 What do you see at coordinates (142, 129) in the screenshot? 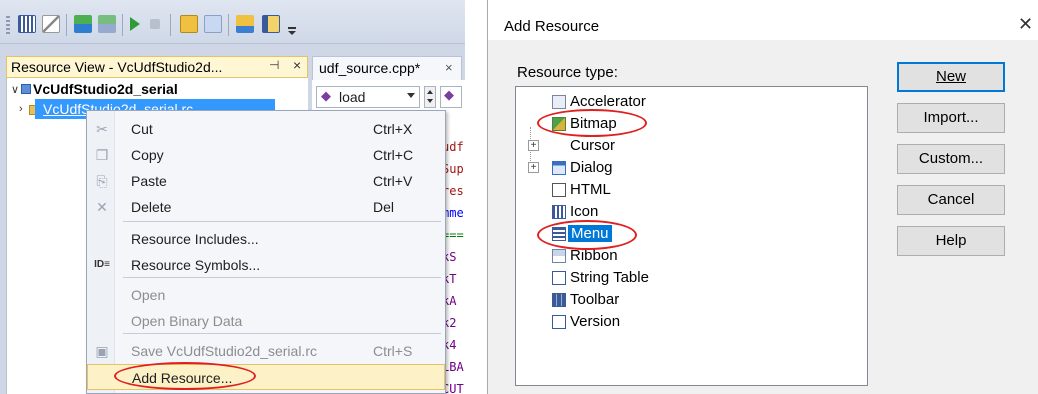
I see `menu-item-label: Cut` at bounding box center [142, 129].